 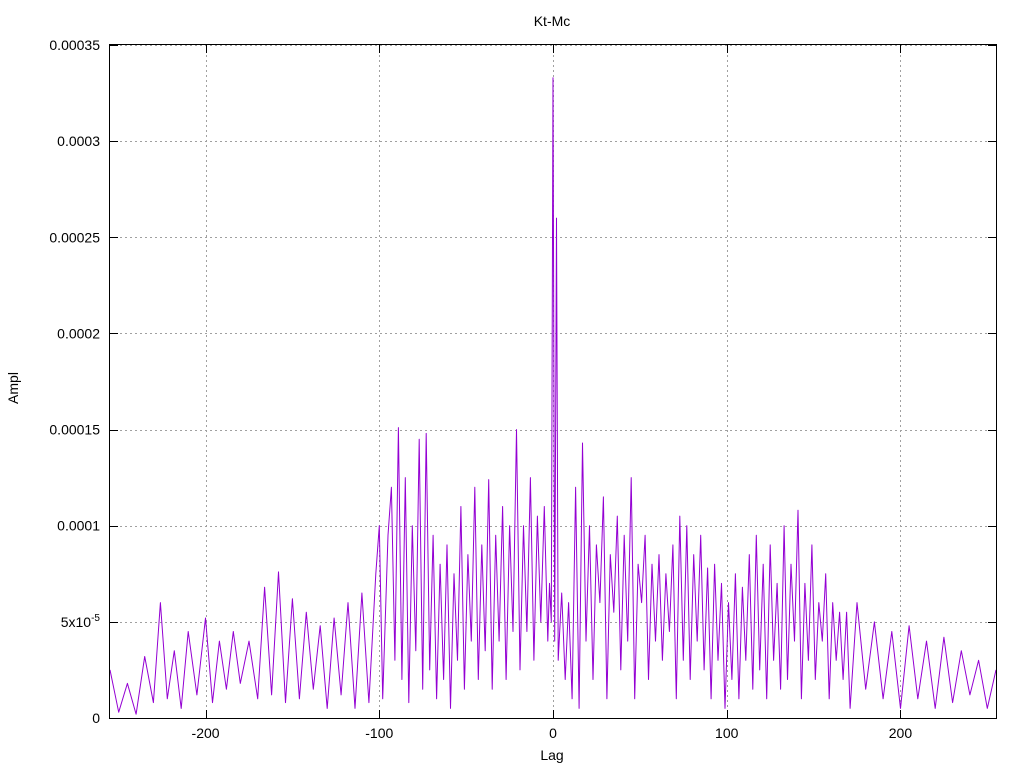 I want to click on y-tick-label: 0.0002, so click(x=78, y=333).